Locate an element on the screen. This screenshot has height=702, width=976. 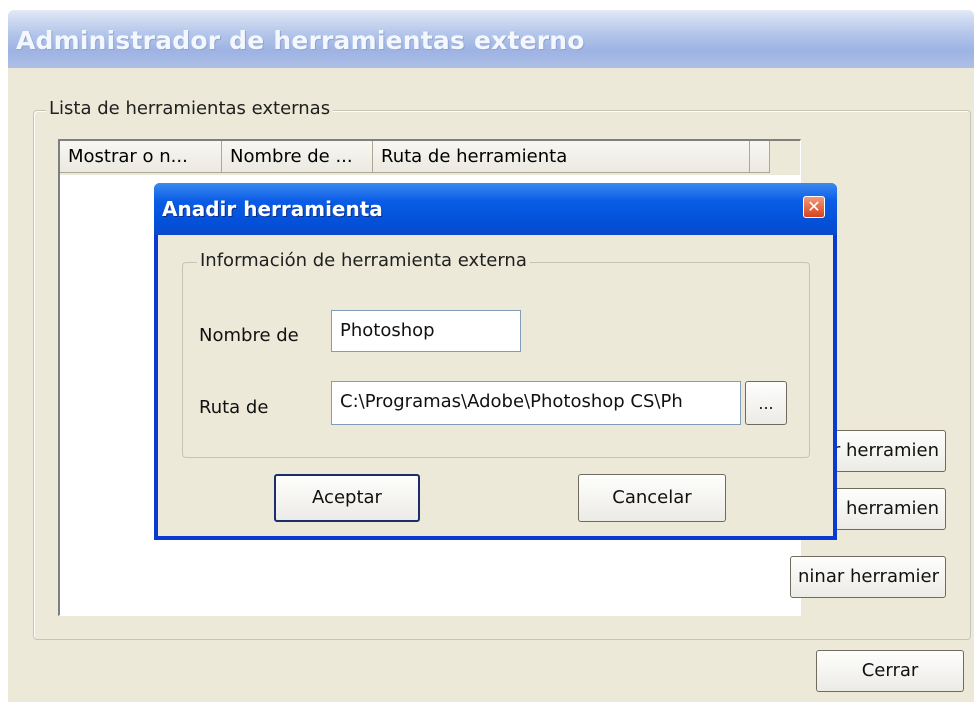
dialog-close-icon: ✕ is located at coordinates (814, 207).